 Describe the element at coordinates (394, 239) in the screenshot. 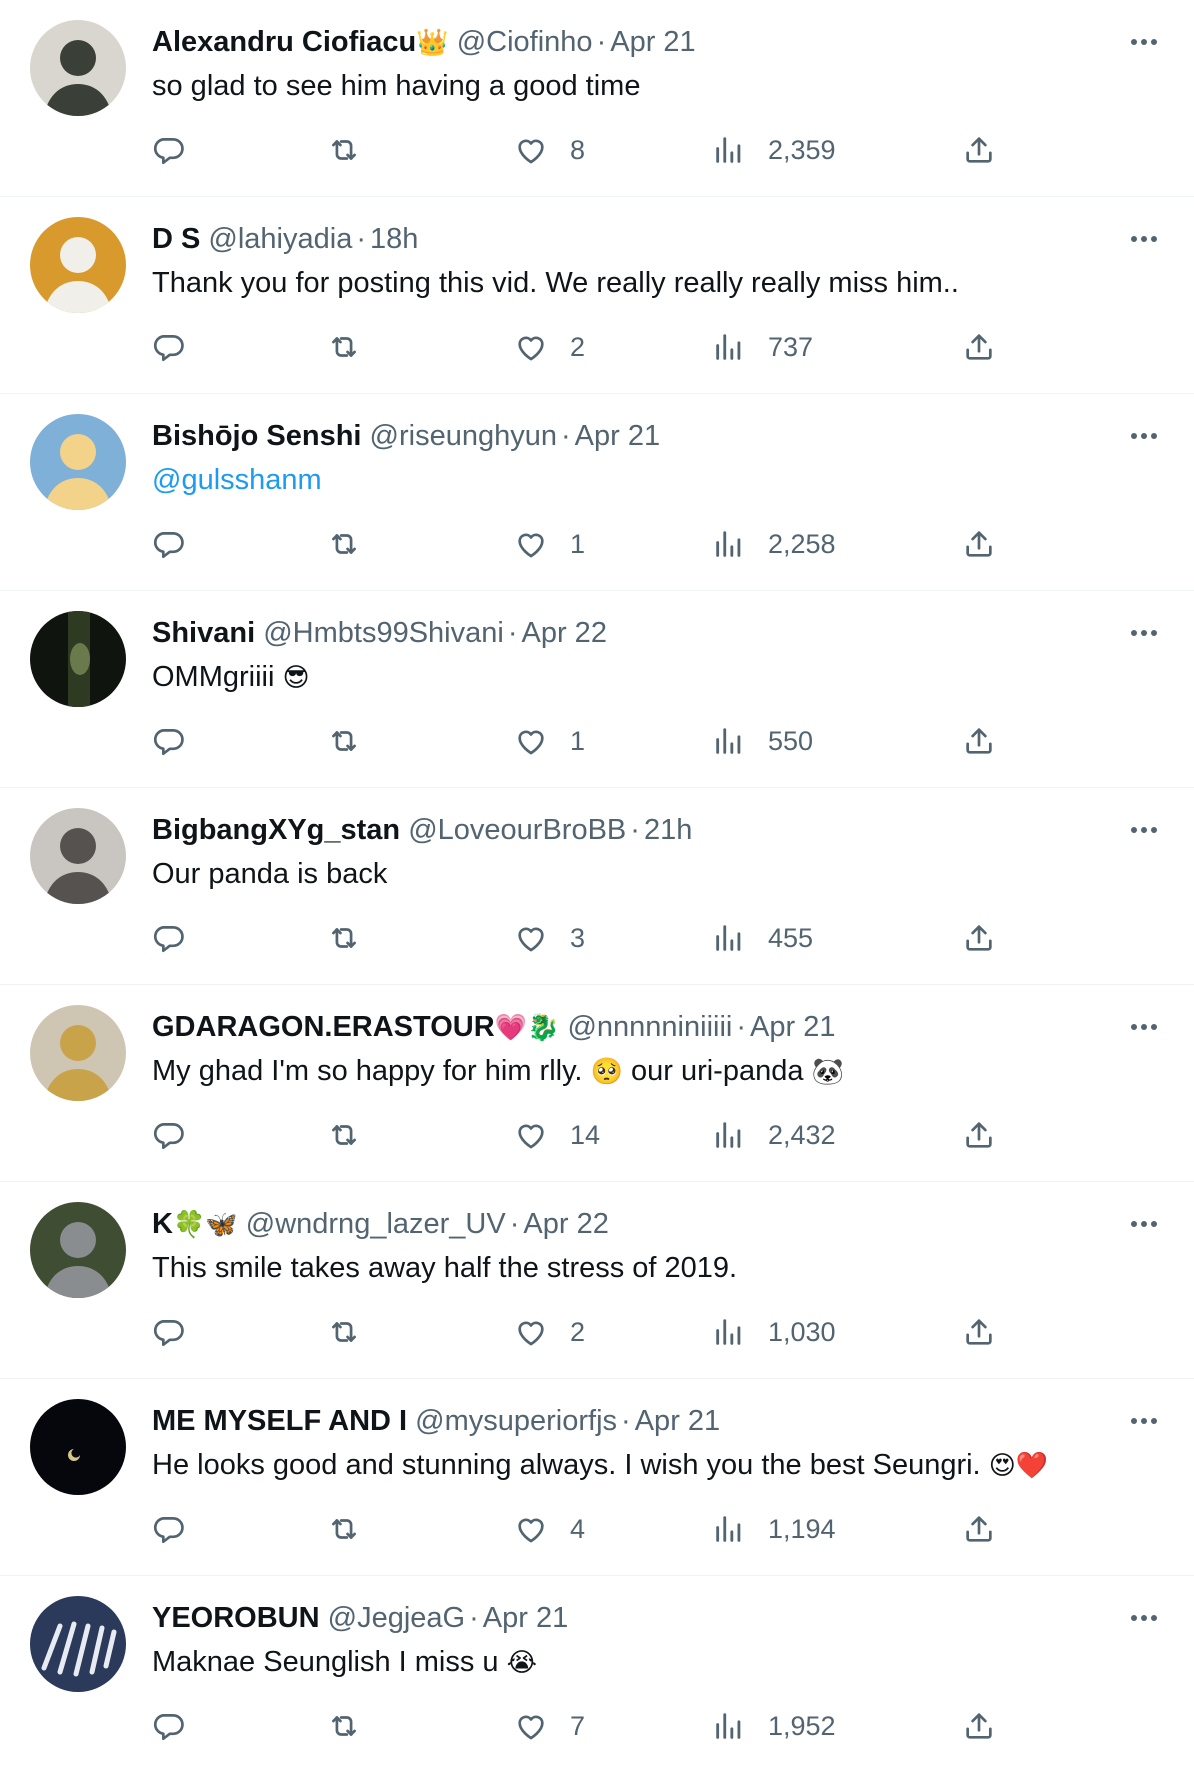

I see `timestamp: 18h` at that location.